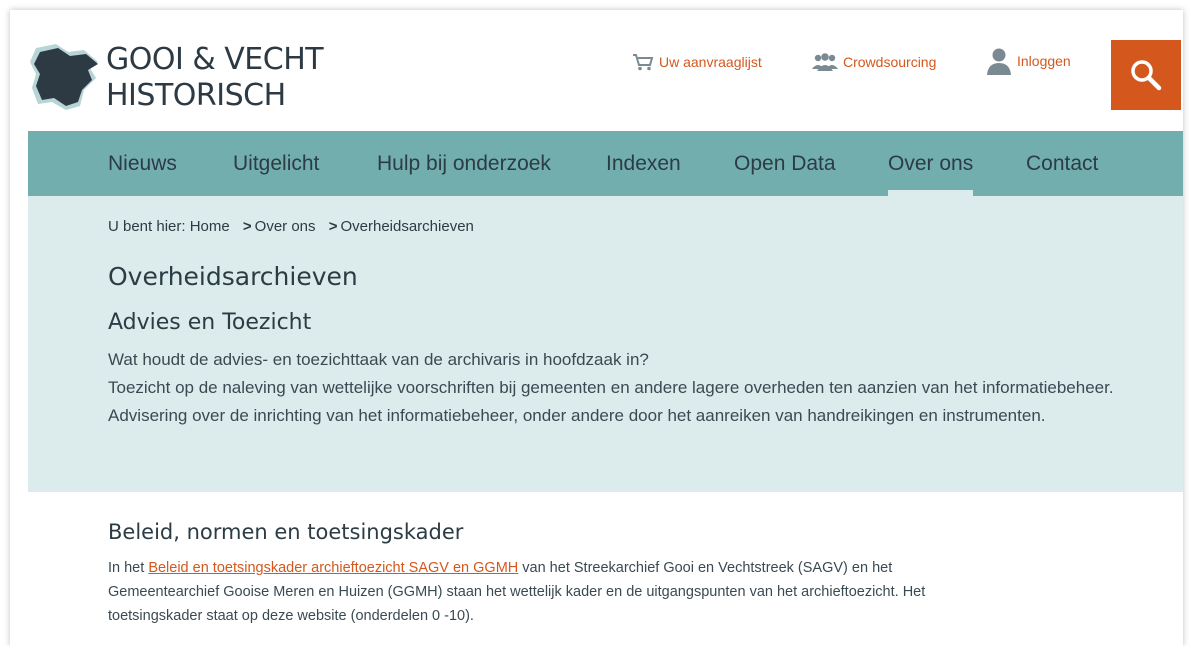 The height and width of the screenshot is (646, 1195). What do you see at coordinates (285, 226) in the screenshot?
I see `breadcrumb-over-ons: Over ons` at bounding box center [285, 226].